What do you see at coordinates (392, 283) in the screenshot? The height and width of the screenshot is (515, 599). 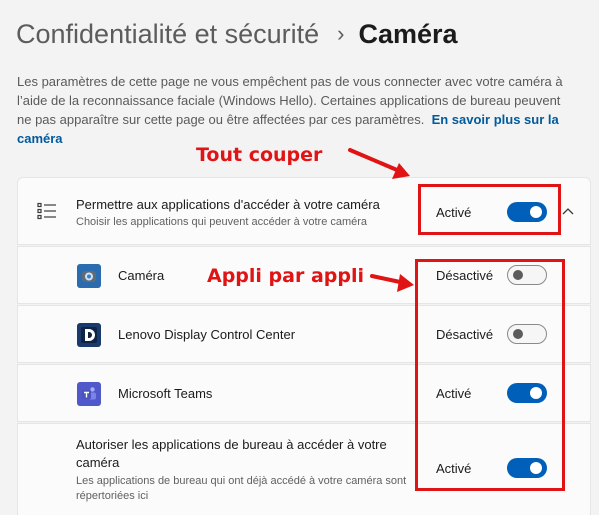 I see `arrow-to-app-toggles` at bounding box center [392, 283].